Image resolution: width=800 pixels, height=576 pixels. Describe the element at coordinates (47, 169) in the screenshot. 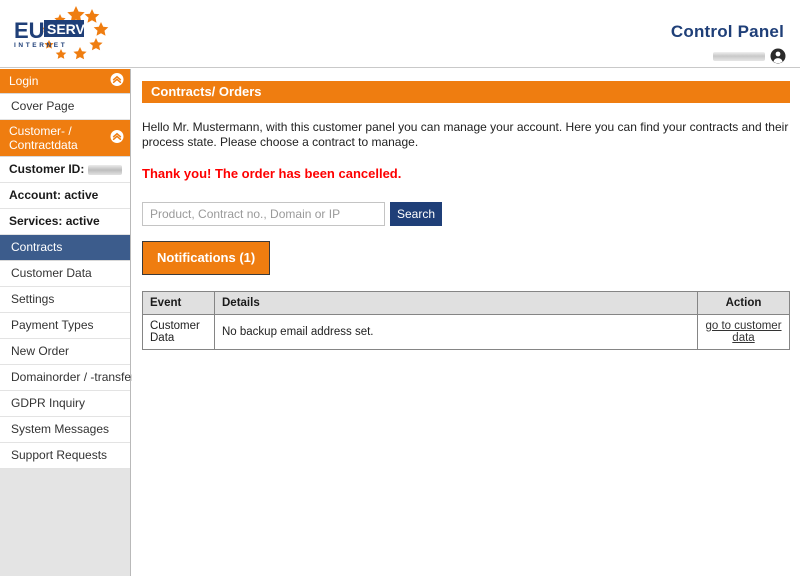

I see `sidebar-item-customer-id-label: Customer ID:` at that location.